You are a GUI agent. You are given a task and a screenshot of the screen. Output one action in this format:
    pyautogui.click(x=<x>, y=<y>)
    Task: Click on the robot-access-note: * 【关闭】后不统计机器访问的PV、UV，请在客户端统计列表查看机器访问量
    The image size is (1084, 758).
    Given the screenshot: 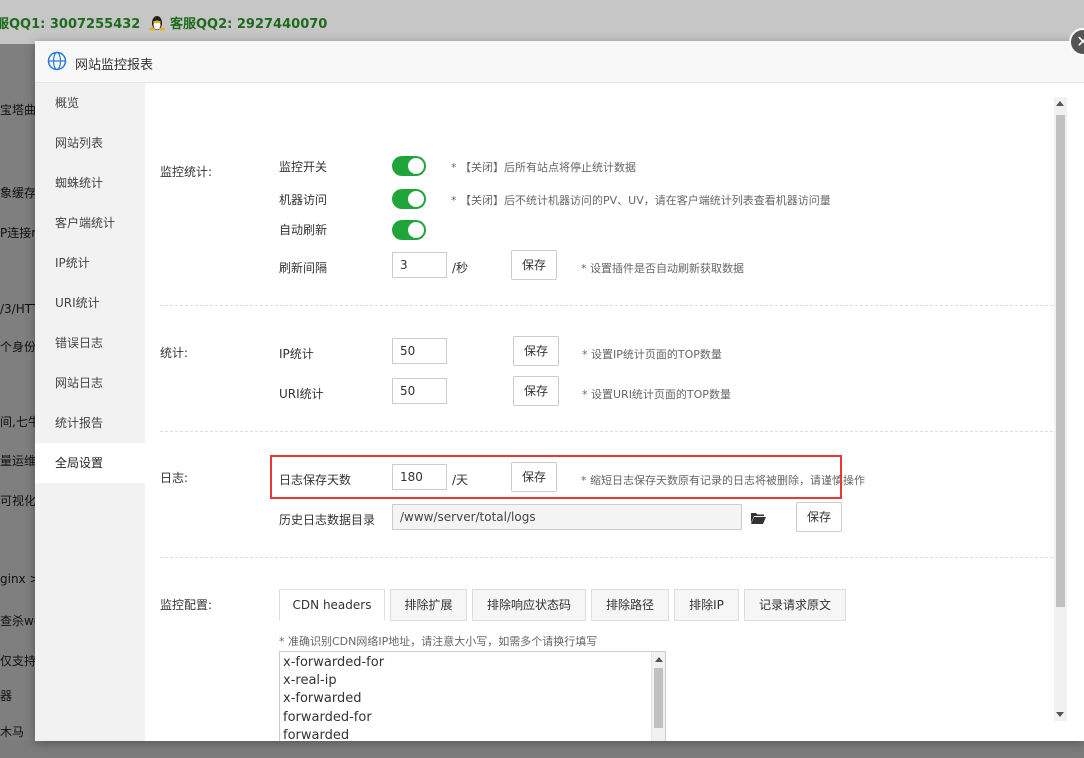 What is the action you would take?
    pyautogui.click(x=641, y=200)
    